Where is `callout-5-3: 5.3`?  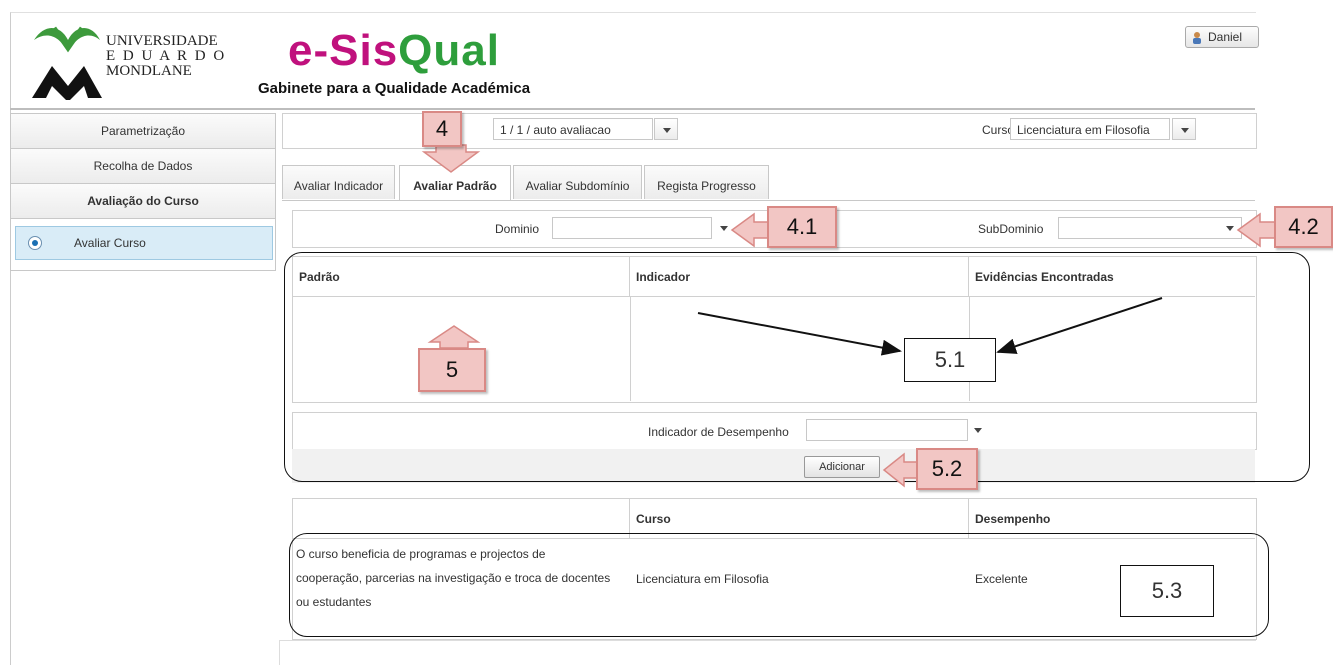
callout-5-3: 5.3 is located at coordinates (1167, 591).